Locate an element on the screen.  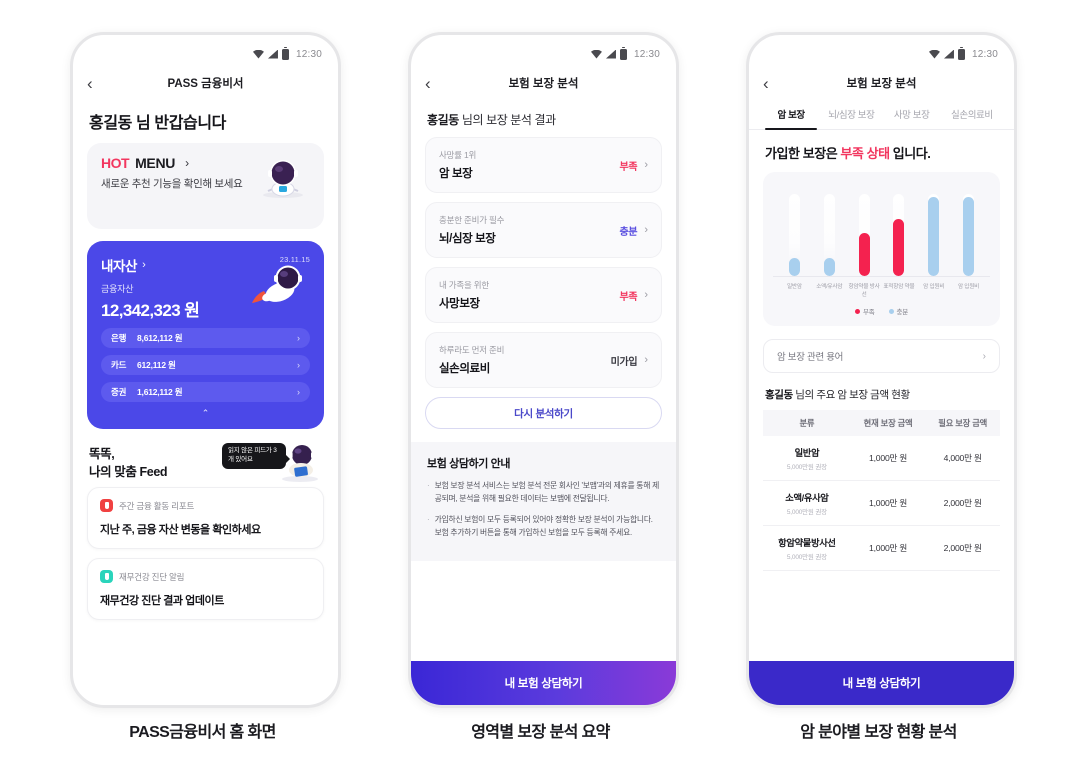
coverage-name: 암 보장 is located at coordinates (456, 174).